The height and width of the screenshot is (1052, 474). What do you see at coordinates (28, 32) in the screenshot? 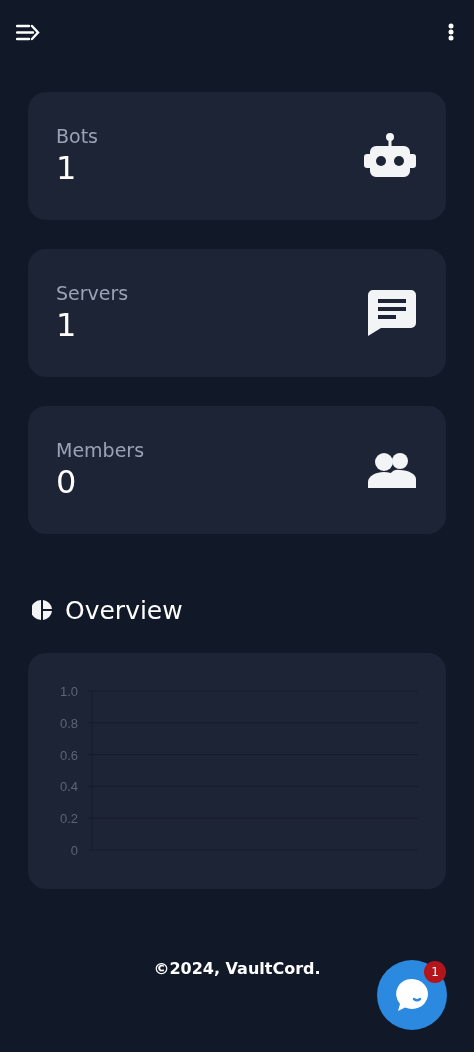
I see `menu-arrow-icon` at bounding box center [28, 32].